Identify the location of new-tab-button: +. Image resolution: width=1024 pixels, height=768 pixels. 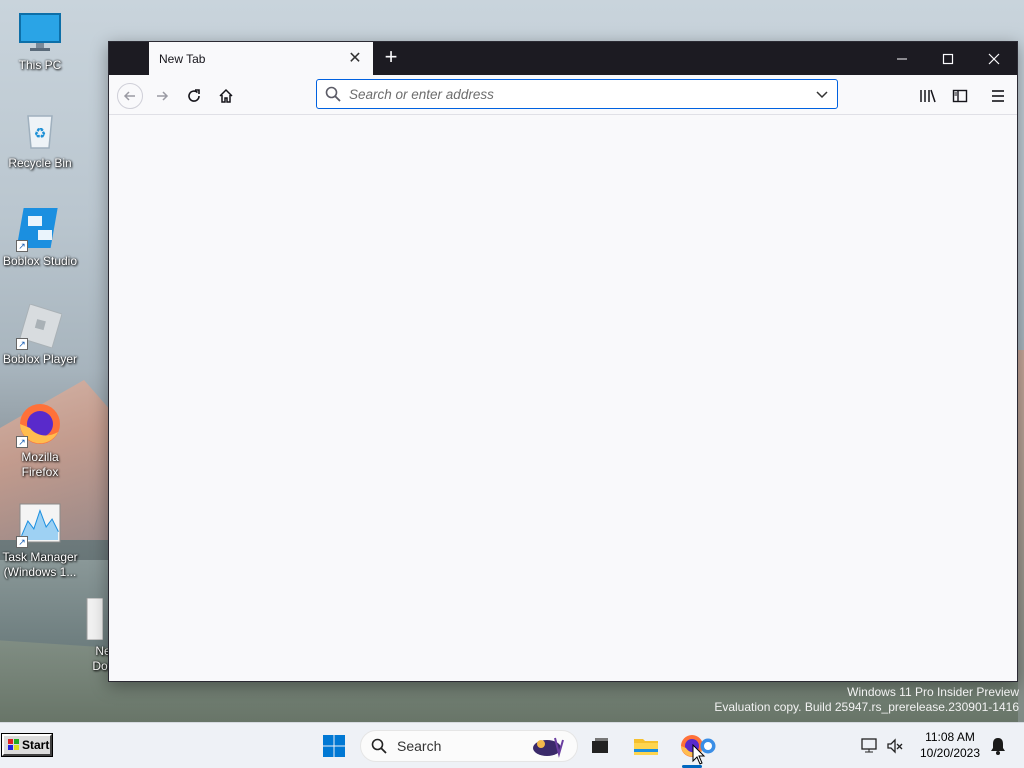
(391, 58).